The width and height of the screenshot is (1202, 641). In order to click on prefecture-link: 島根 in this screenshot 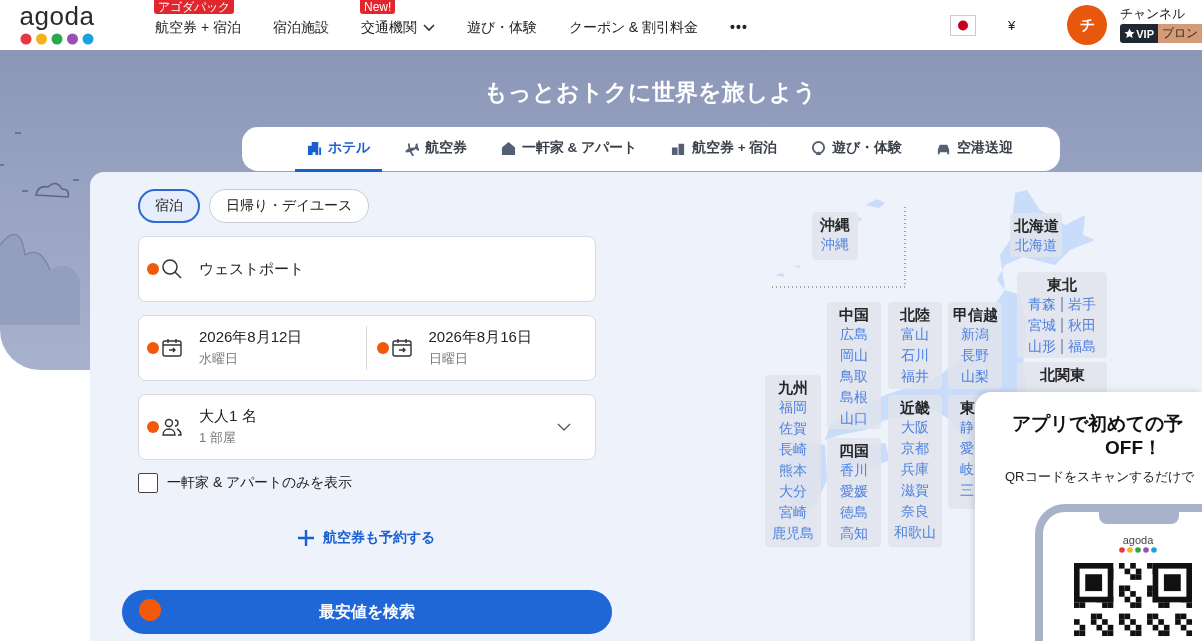, I will do `click(854, 397)`.